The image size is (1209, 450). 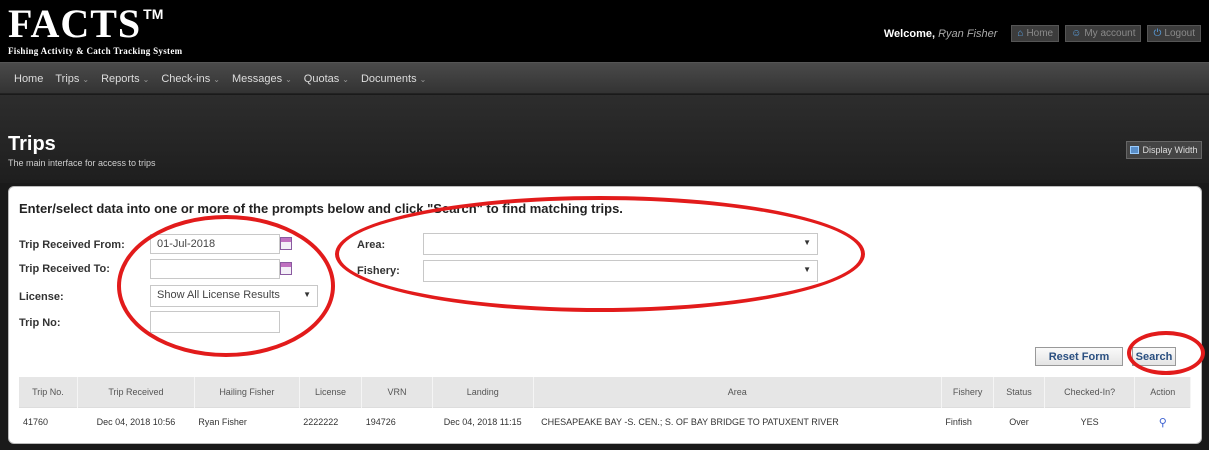 I want to click on home-icon: ⌂, so click(x=1020, y=33).